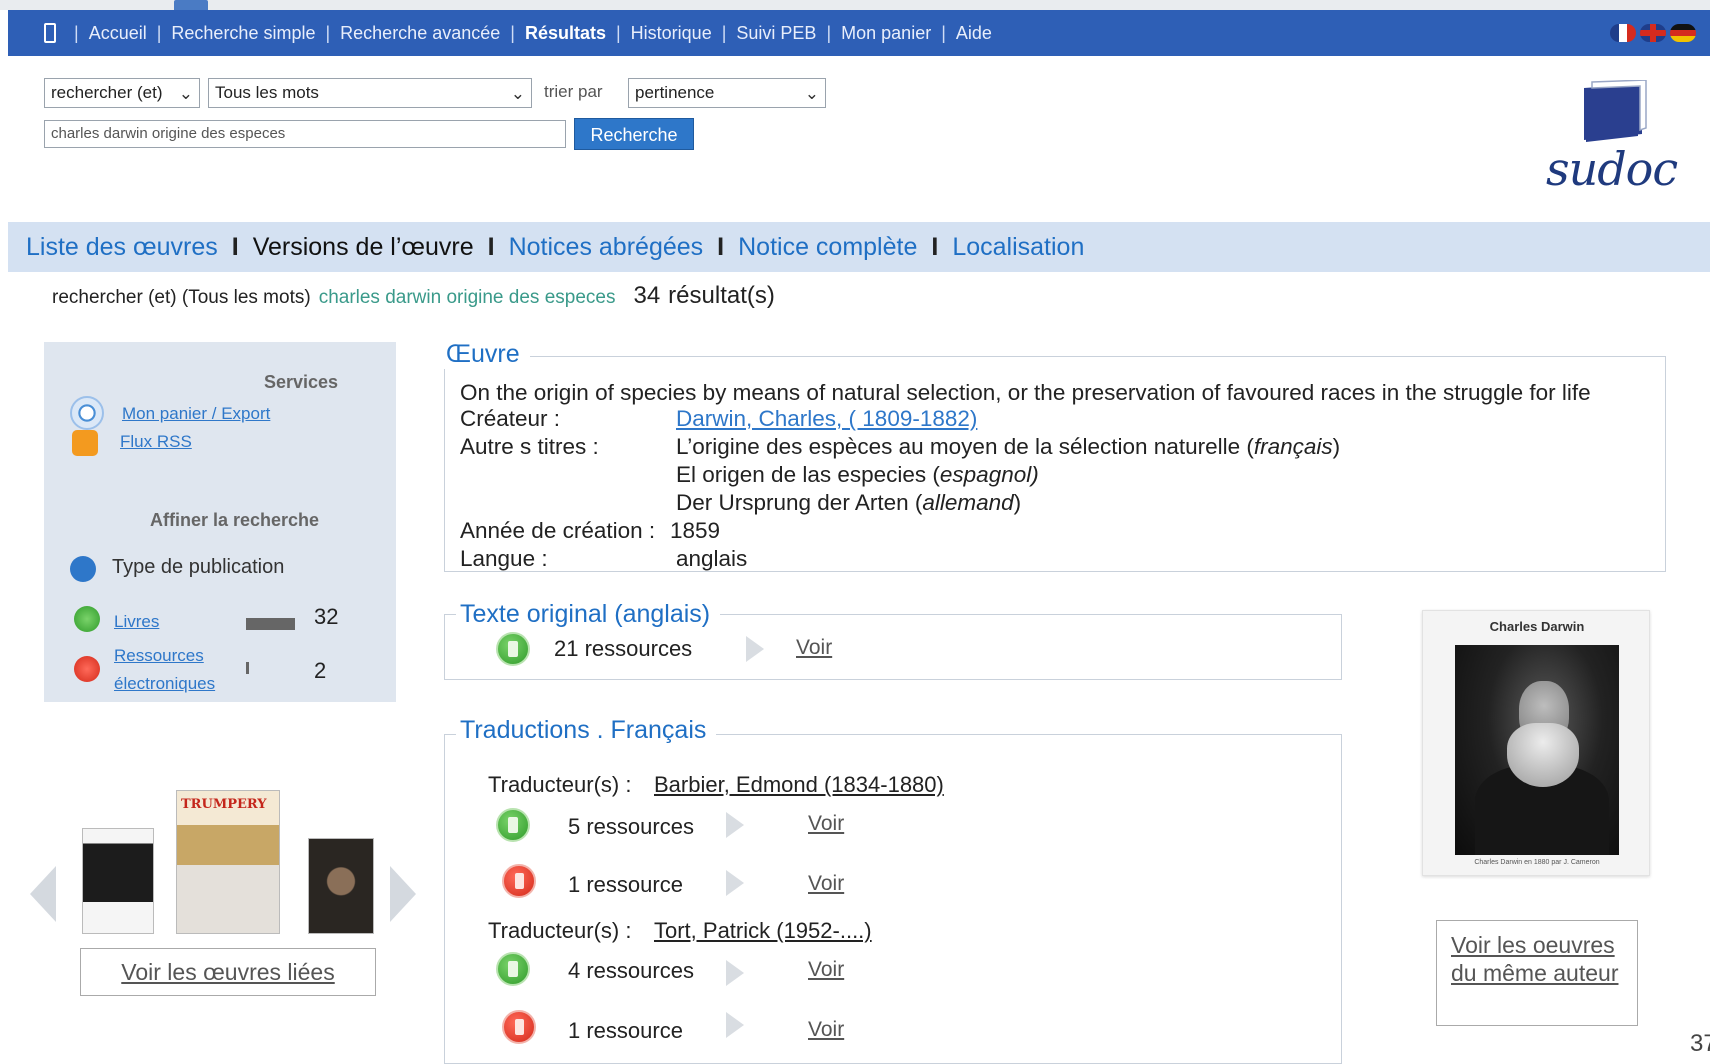 The height and width of the screenshot is (1064, 1710). I want to click on operator-select-value: rechercher (et), so click(107, 92).